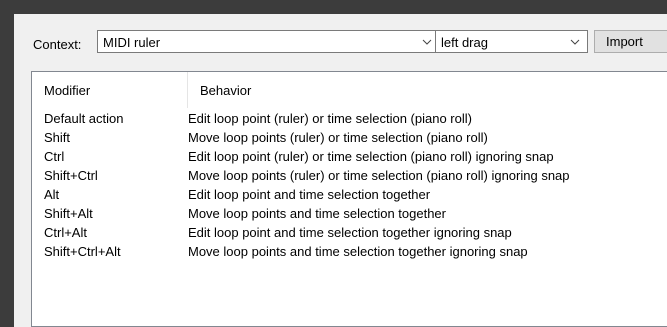 The height and width of the screenshot is (327, 667). I want to click on modifier-cell: Shift+Ctrl, so click(71, 175).